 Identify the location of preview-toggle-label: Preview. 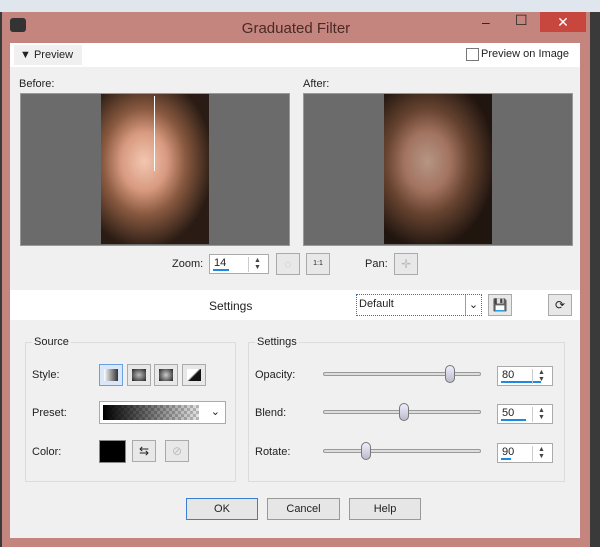
(53, 55).